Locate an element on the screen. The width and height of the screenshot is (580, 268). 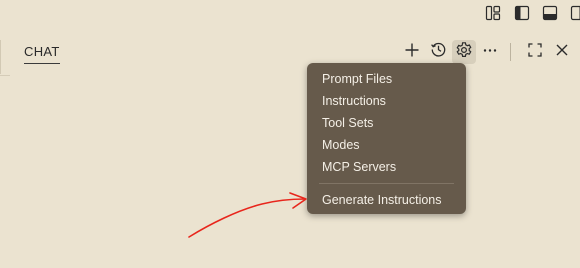
gear-icon is located at coordinates (464, 52).